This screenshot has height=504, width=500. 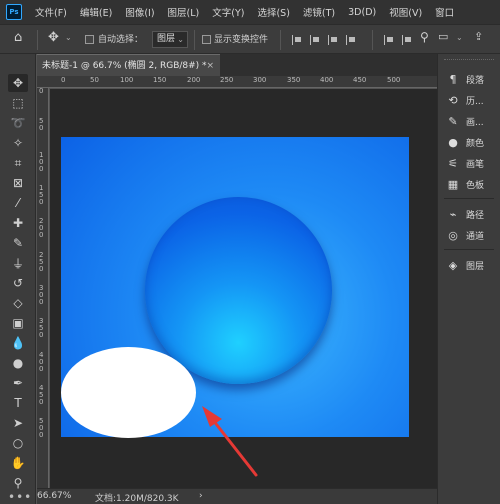 What do you see at coordinates (41, 295) in the screenshot?
I see `ruler-label: 3 0 0` at bounding box center [41, 295].